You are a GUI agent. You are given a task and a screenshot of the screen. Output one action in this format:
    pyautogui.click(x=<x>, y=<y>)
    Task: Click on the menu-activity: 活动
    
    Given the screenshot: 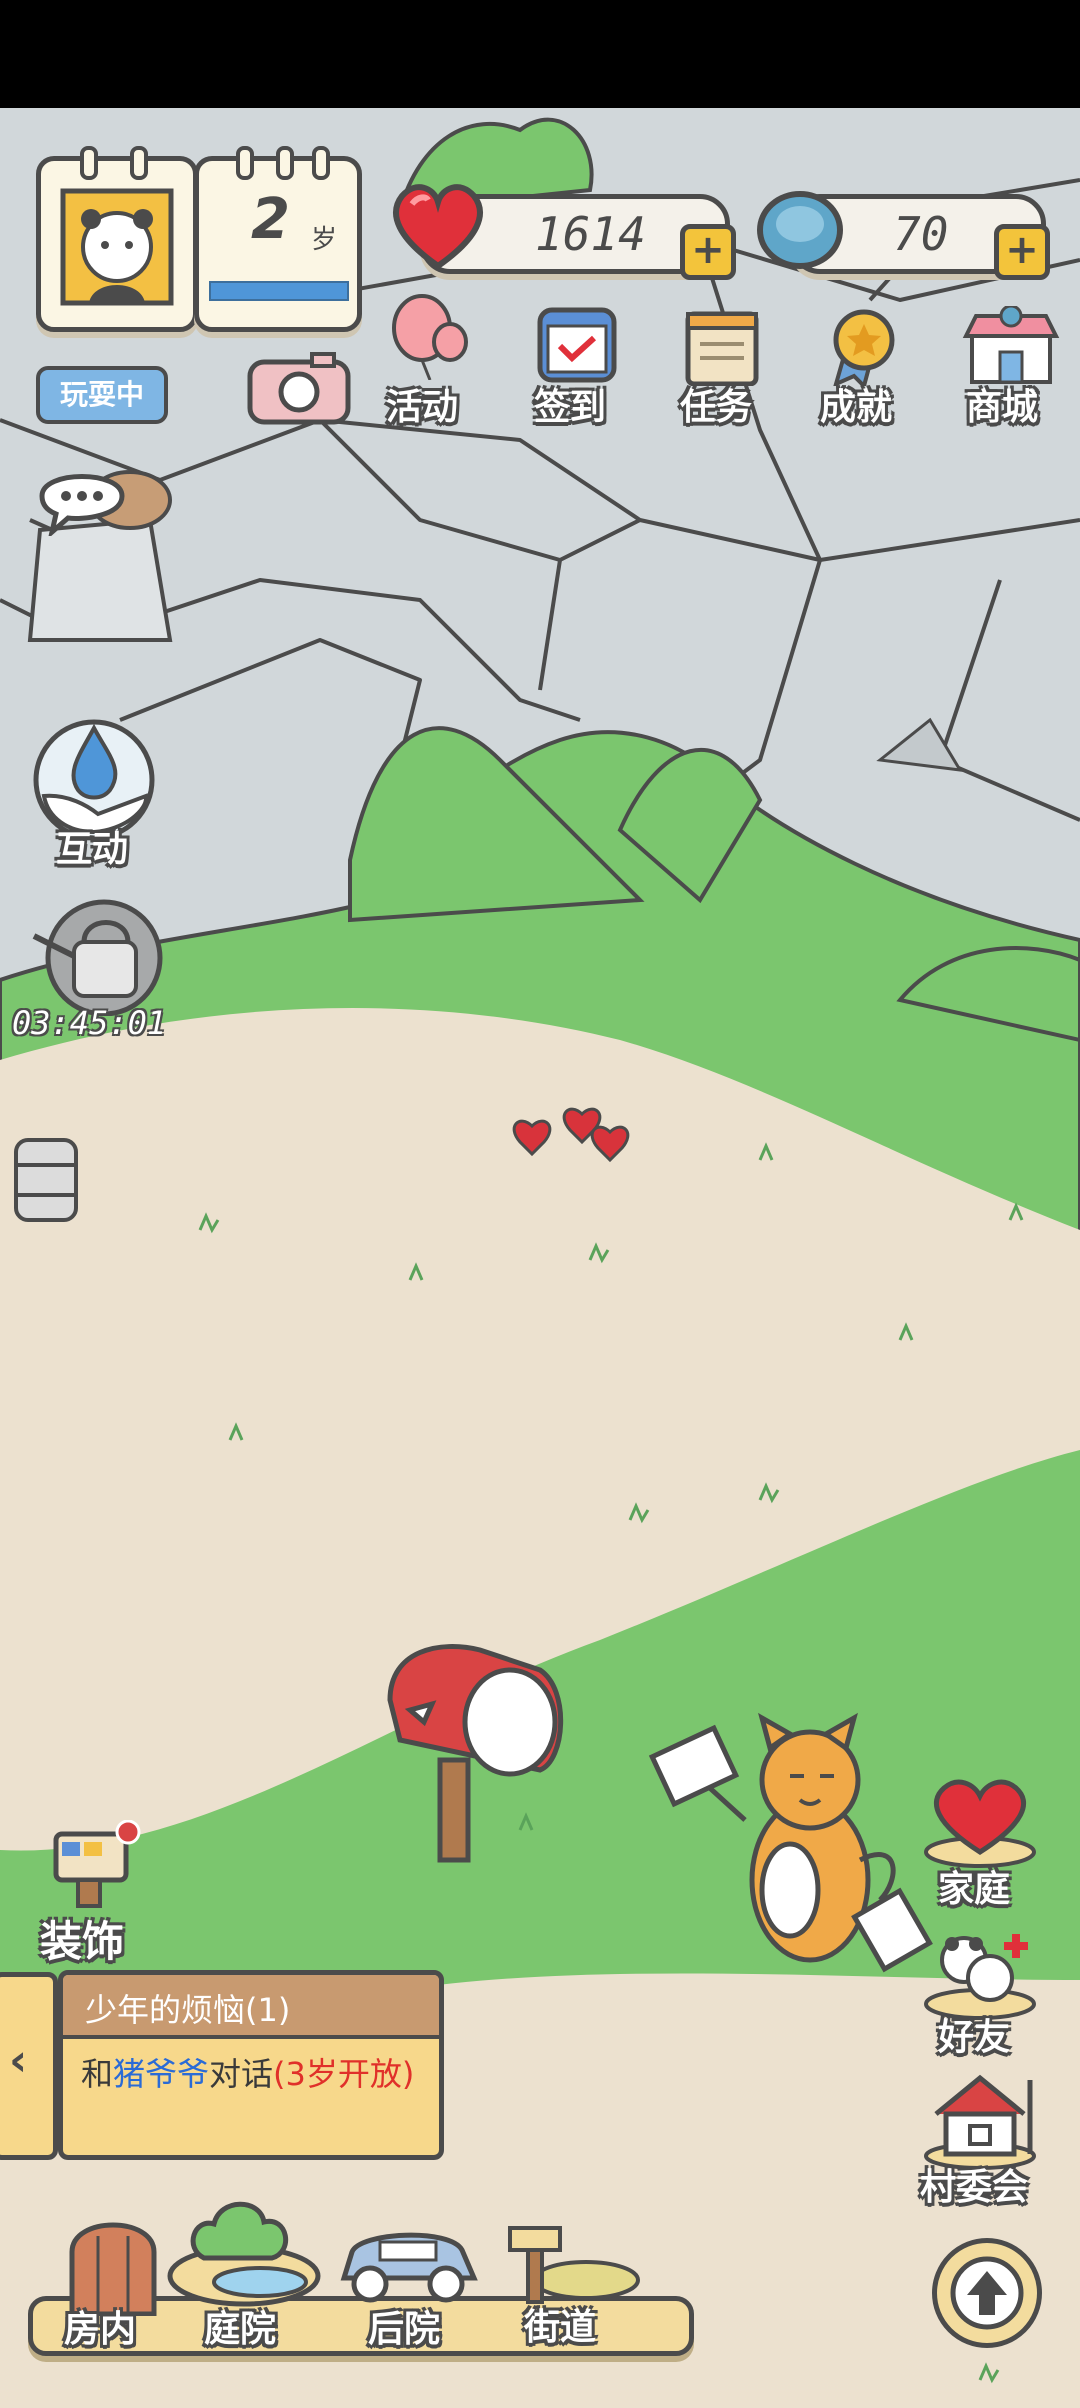 What is the action you would take?
    pyautogui.click(x=430, y=360)
    